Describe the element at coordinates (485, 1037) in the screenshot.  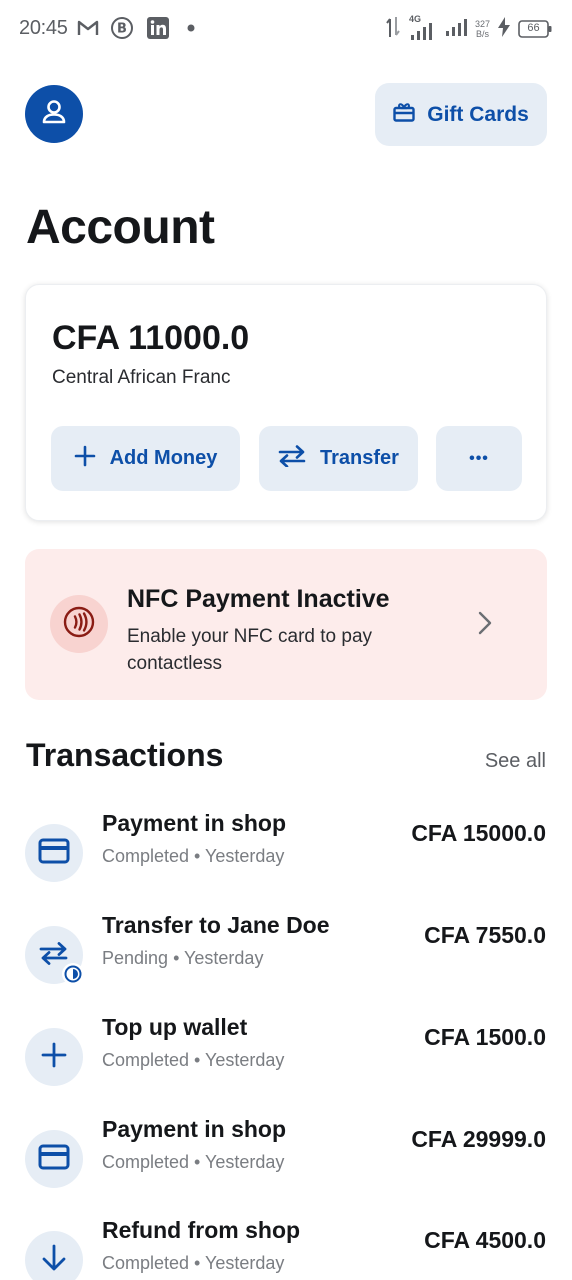
I see `transaction-amount: CFA 1500.0` at that location.